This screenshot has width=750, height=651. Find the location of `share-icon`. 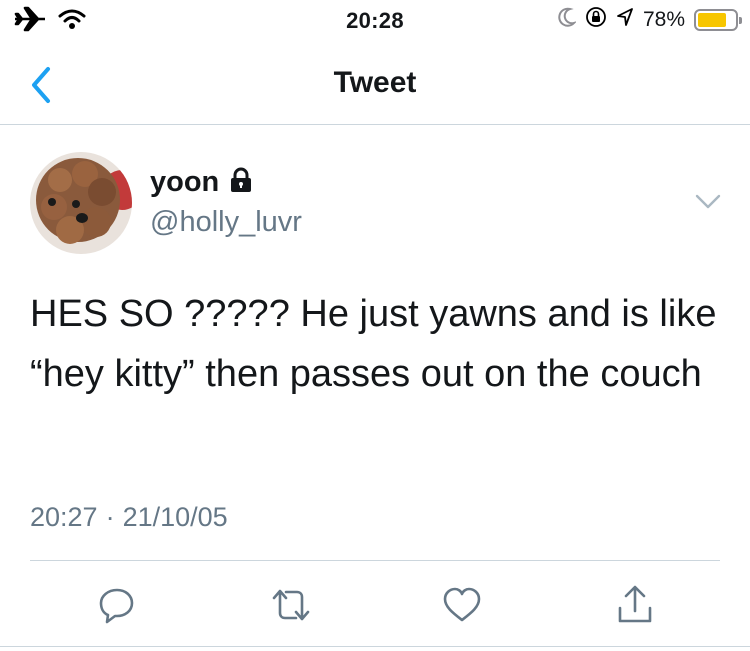

share-icon is located at coordinates (635, 605).